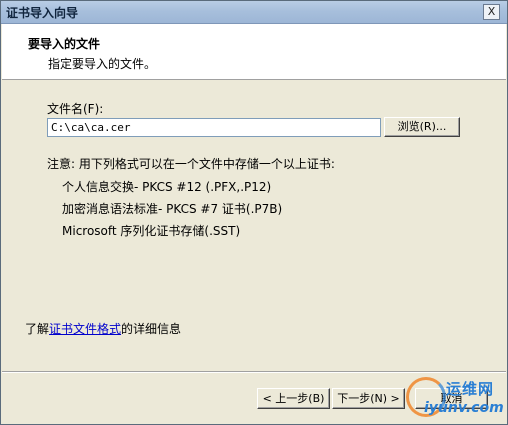 The height and width of the screenshot is (425, 508). I want to click on file-name-input: C:\ca\ca.cer, so click(214, 127).